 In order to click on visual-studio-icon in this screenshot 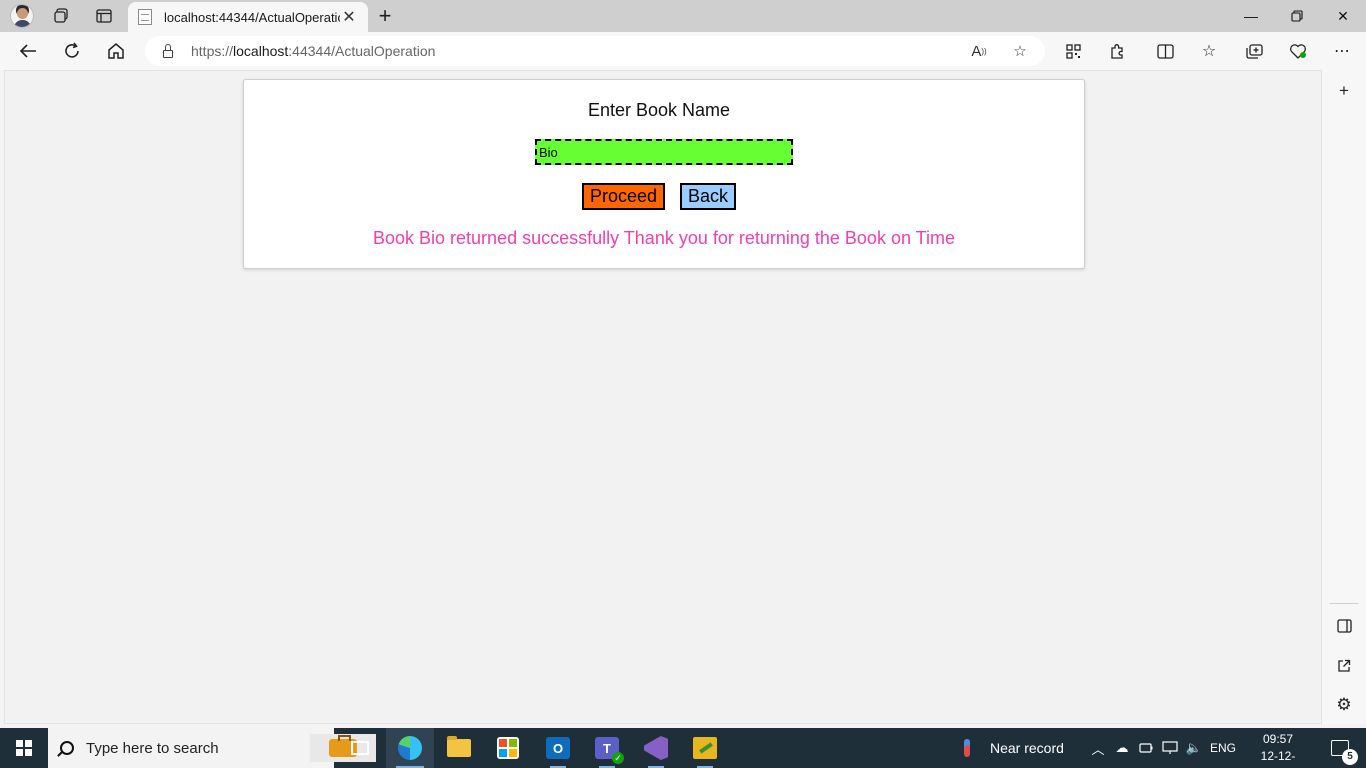, I will do `click(656, 748)`.